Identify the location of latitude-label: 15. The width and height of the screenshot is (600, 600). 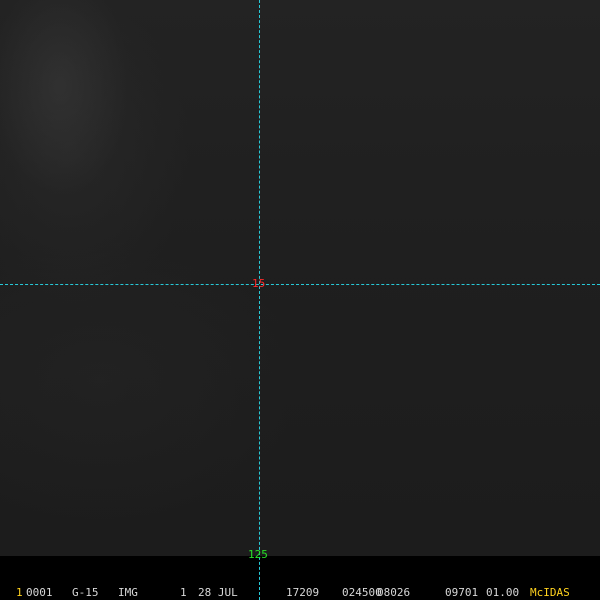
(259, 283).